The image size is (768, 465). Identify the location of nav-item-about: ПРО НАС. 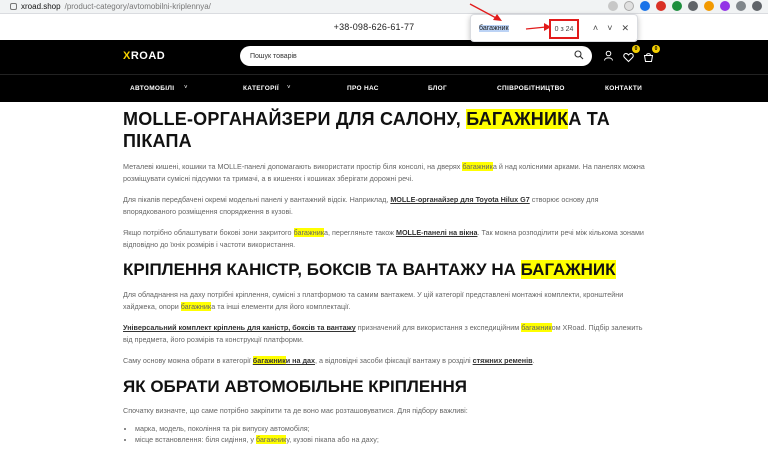
(363, 88).